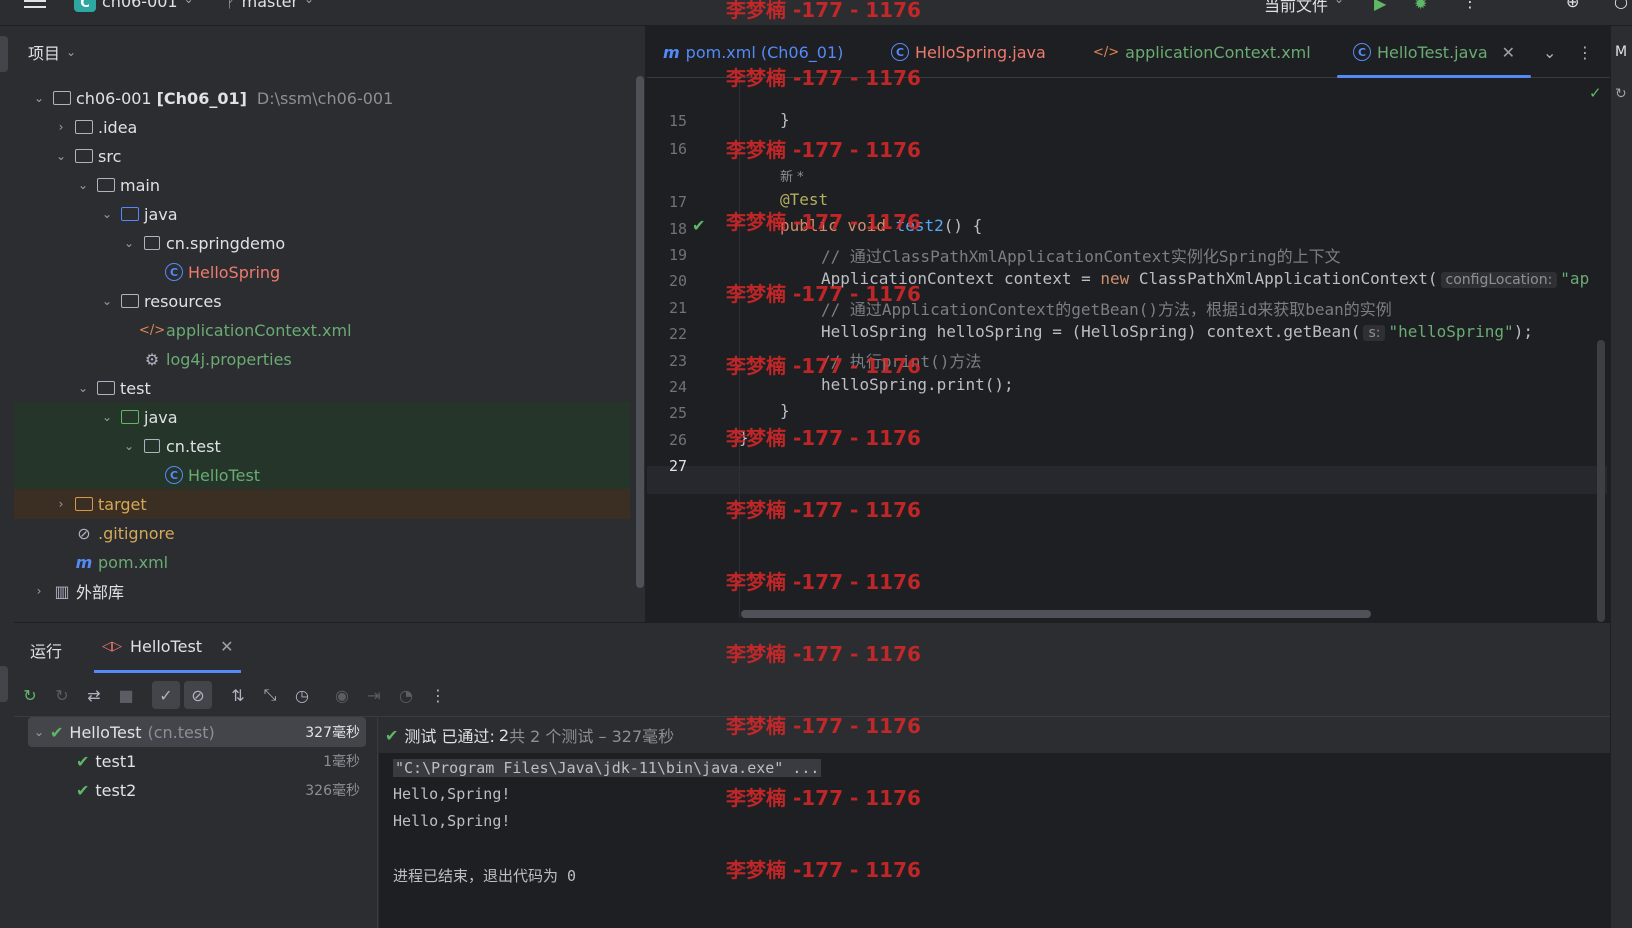 Image resolution: width=1632 pixels, height=928 pixels. What do you see at coordinates (1549, 52) in the screenshot?
I see `tabs-dropdown-icon: ⌄` at bounding box center [1549, 52].